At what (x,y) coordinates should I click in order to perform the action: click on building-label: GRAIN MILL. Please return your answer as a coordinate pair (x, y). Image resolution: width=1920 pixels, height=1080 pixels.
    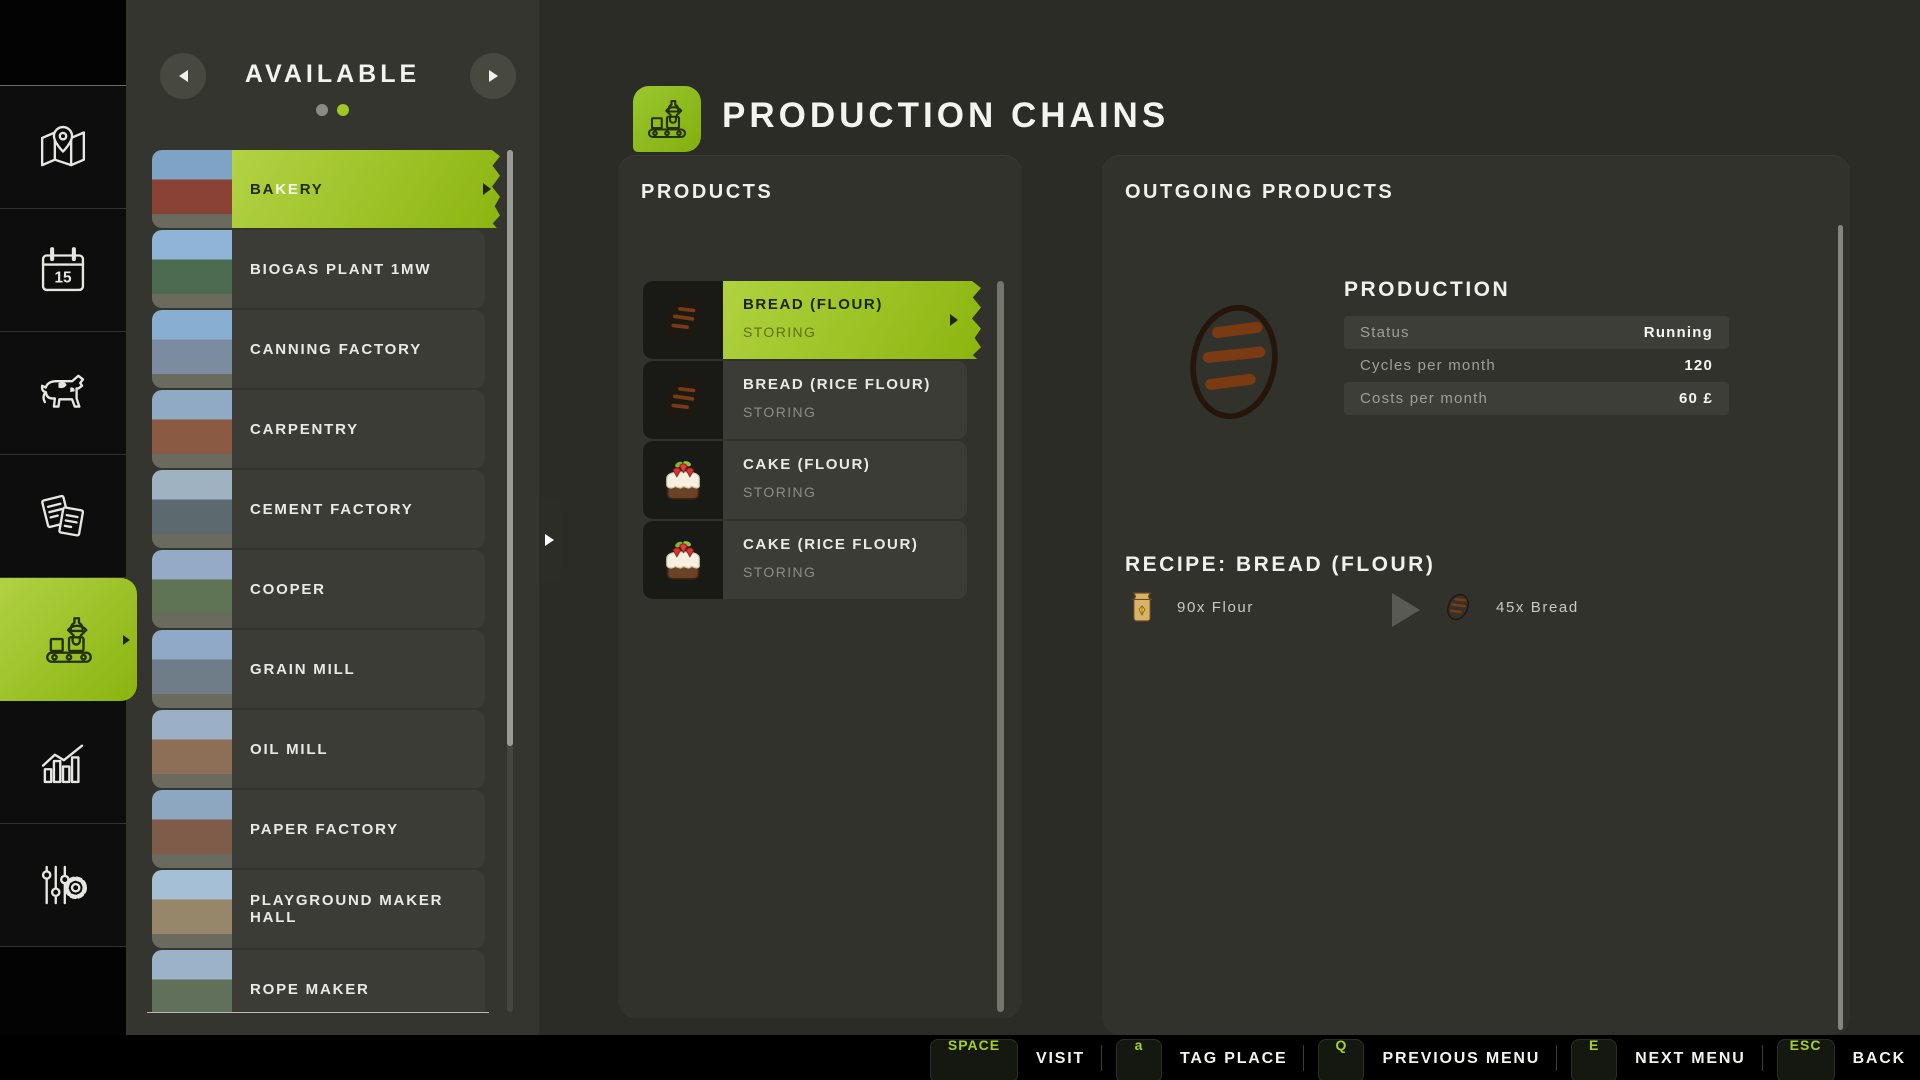
    Looking at the image, I should click on (303, 669).